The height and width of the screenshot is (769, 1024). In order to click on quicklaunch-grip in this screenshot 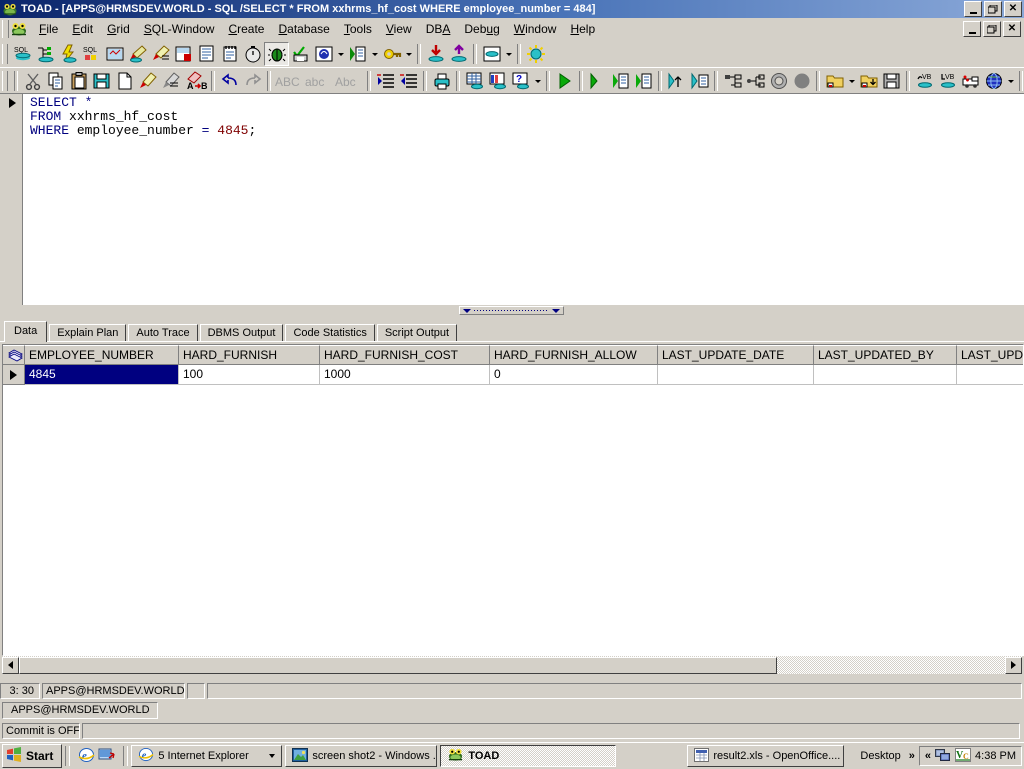, I will do `click(68, 756)`.